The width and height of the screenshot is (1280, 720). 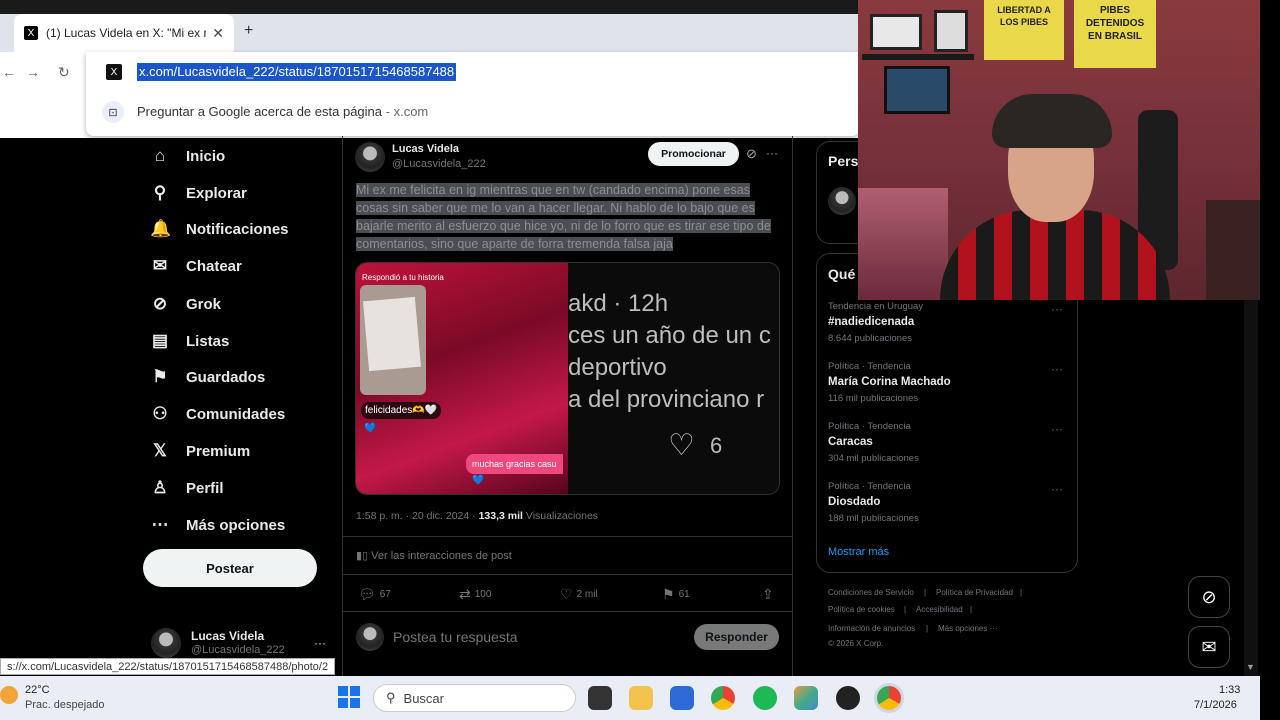 I want to click on sidebar-item-explorar: ⚲ Explorar, so click(x=198, y=193).